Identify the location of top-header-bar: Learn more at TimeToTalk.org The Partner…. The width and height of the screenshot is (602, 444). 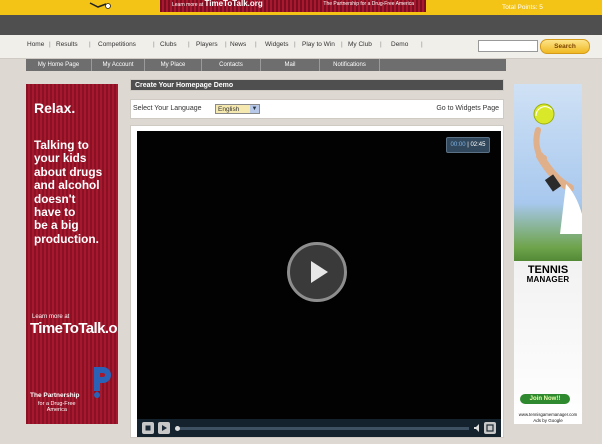
(301, 7).